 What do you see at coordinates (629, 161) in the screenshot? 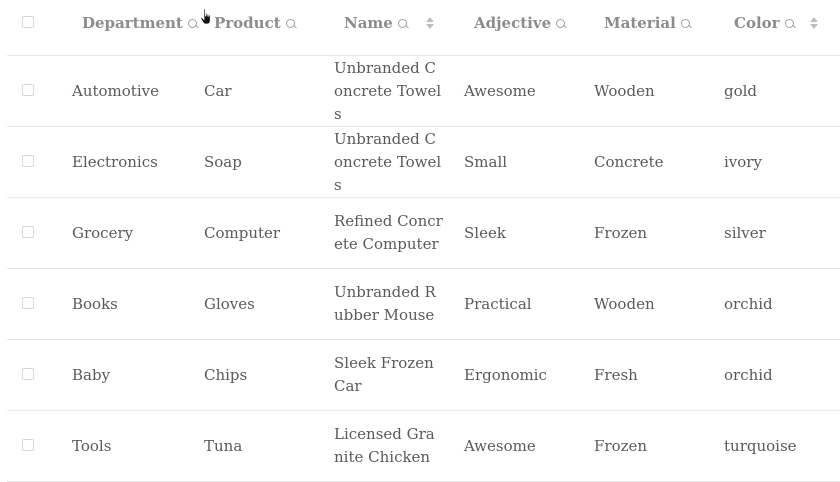
I see `cell-material: Concrete` at bounding box center [629, 161].